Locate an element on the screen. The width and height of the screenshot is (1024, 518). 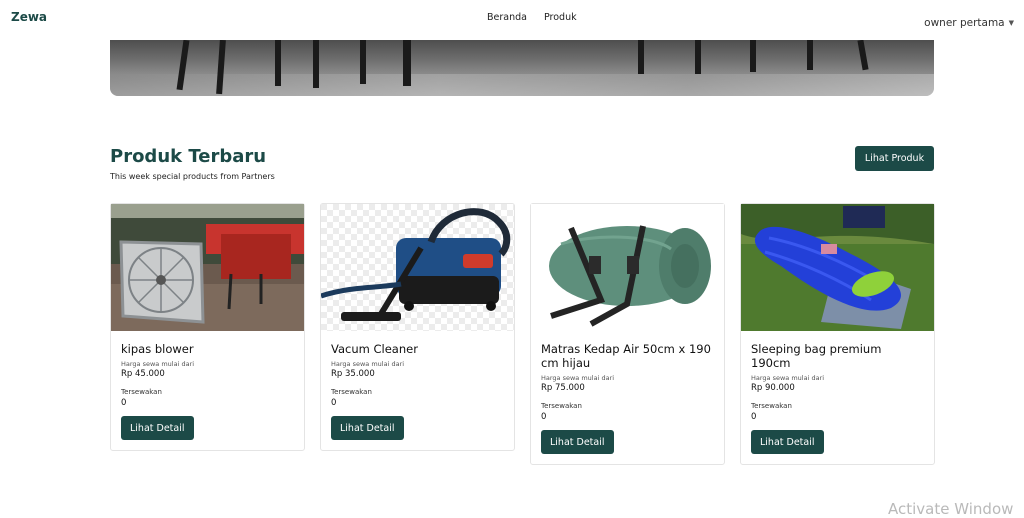
user-name: owner pertama is located at coordinates (964, 23).